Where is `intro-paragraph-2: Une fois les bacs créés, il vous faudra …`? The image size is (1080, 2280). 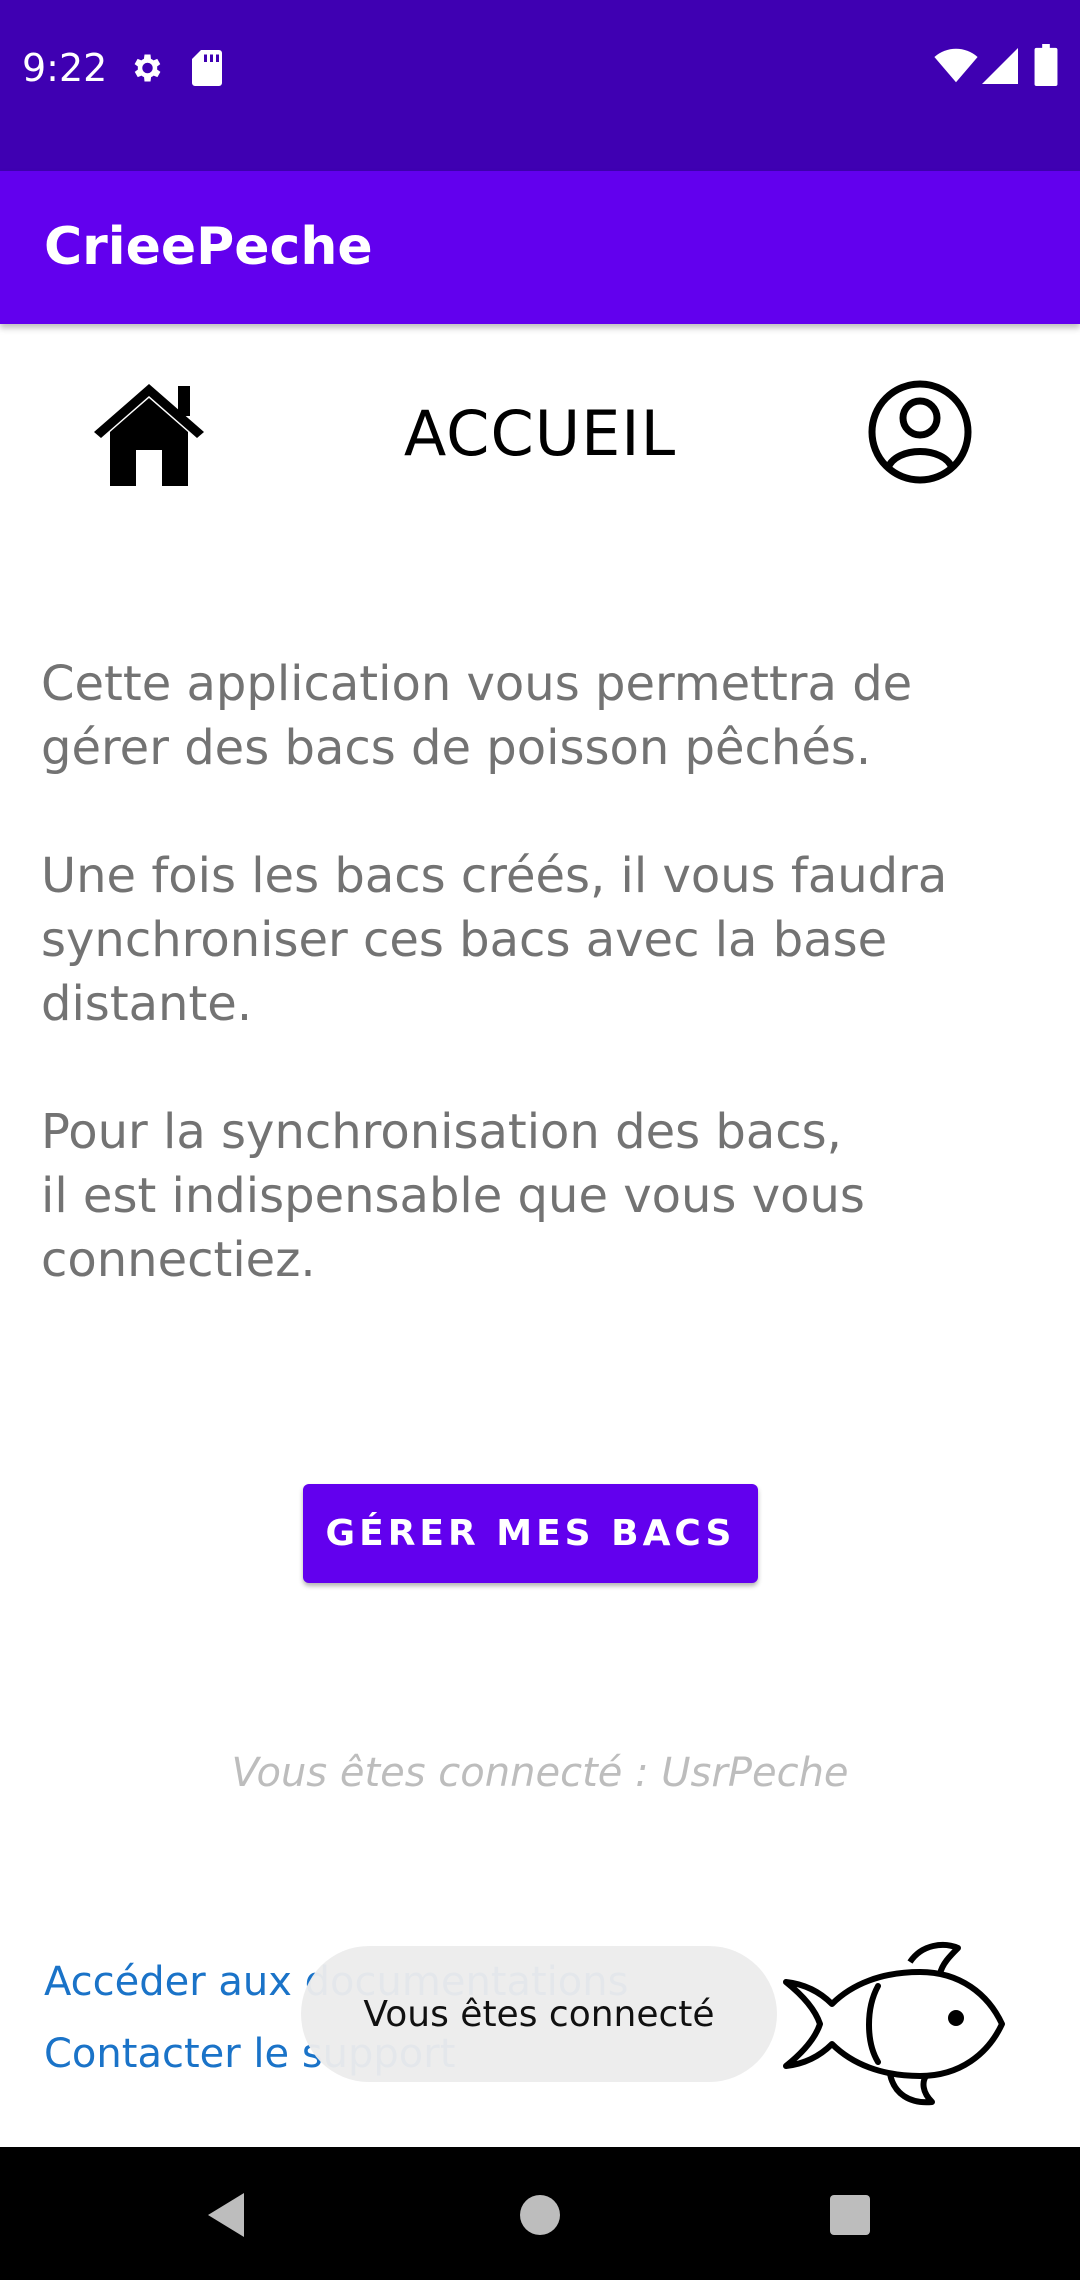
intro-paragraph-2: Une fois les bacs créés, il vous faudra … is located at coordinates (494, 940).